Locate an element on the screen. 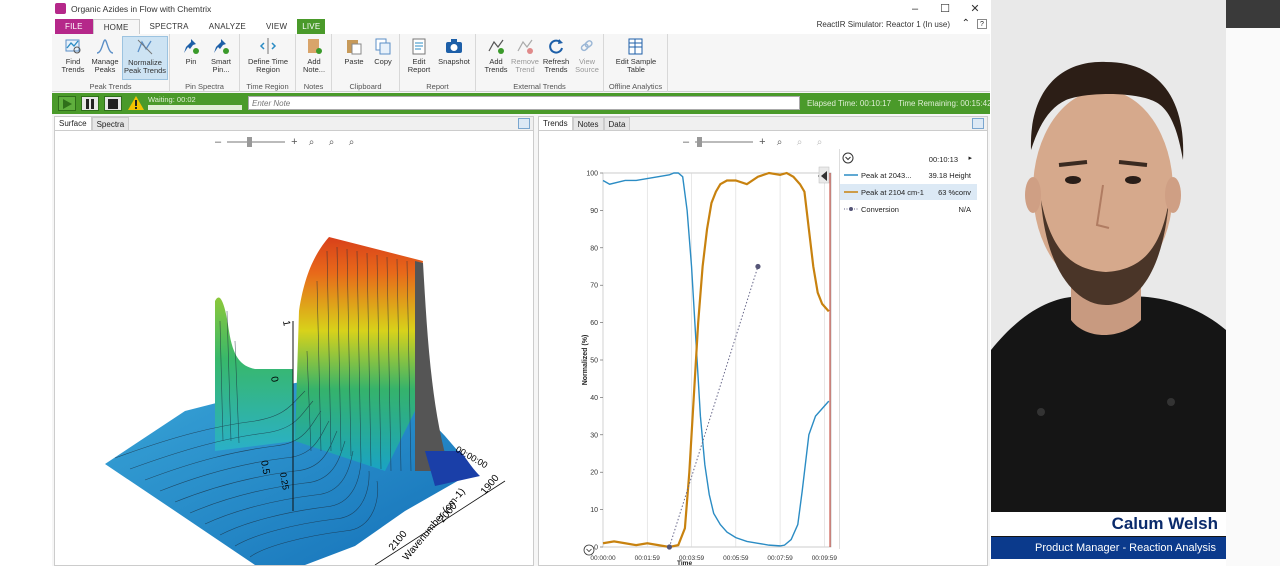 This screenshot has width=1280, height=566. pause-button is located at coordinates (90, 103).